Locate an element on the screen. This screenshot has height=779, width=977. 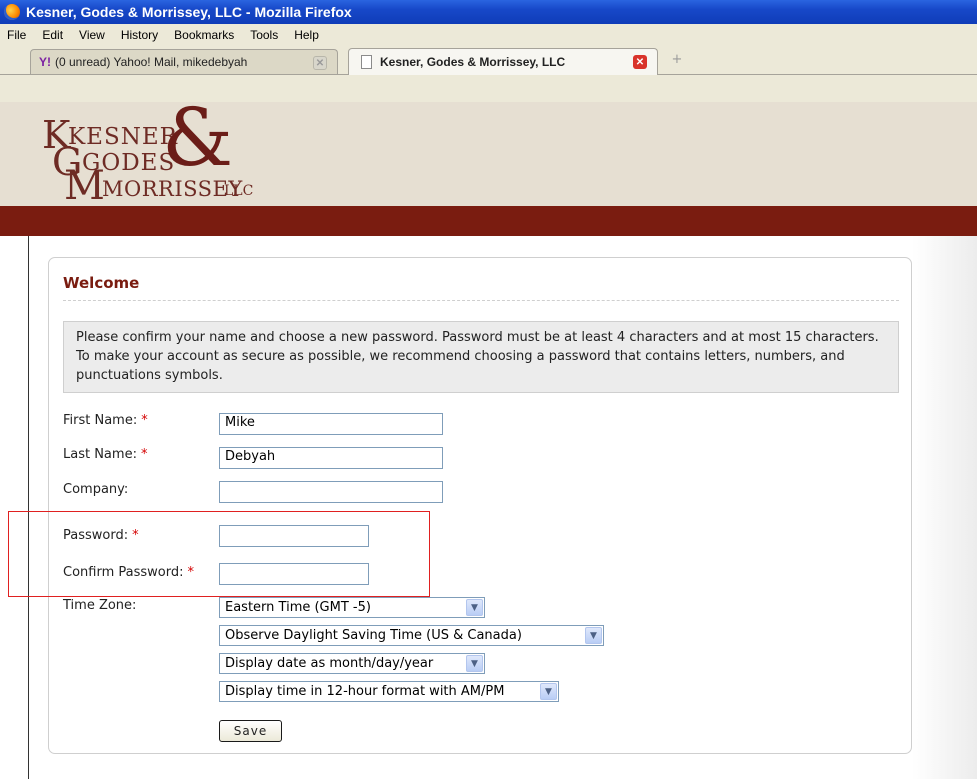
tab-kesner: Kesner, Godes & Morrissey, LLC ✕ is located at coordinates (503, 61).